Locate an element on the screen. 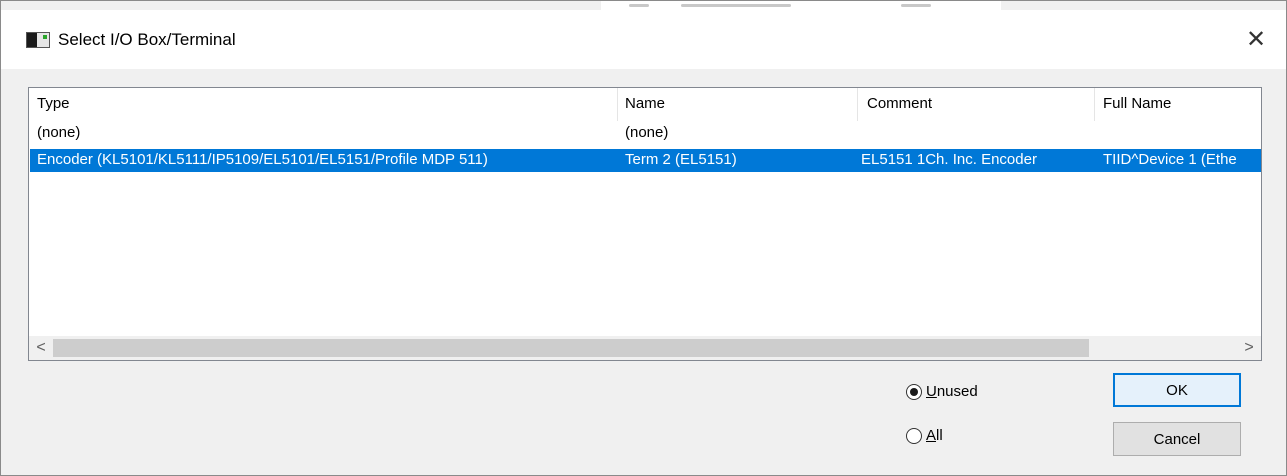  scroll-right-arrow-icon: > is located at coordinates (1249, 348).